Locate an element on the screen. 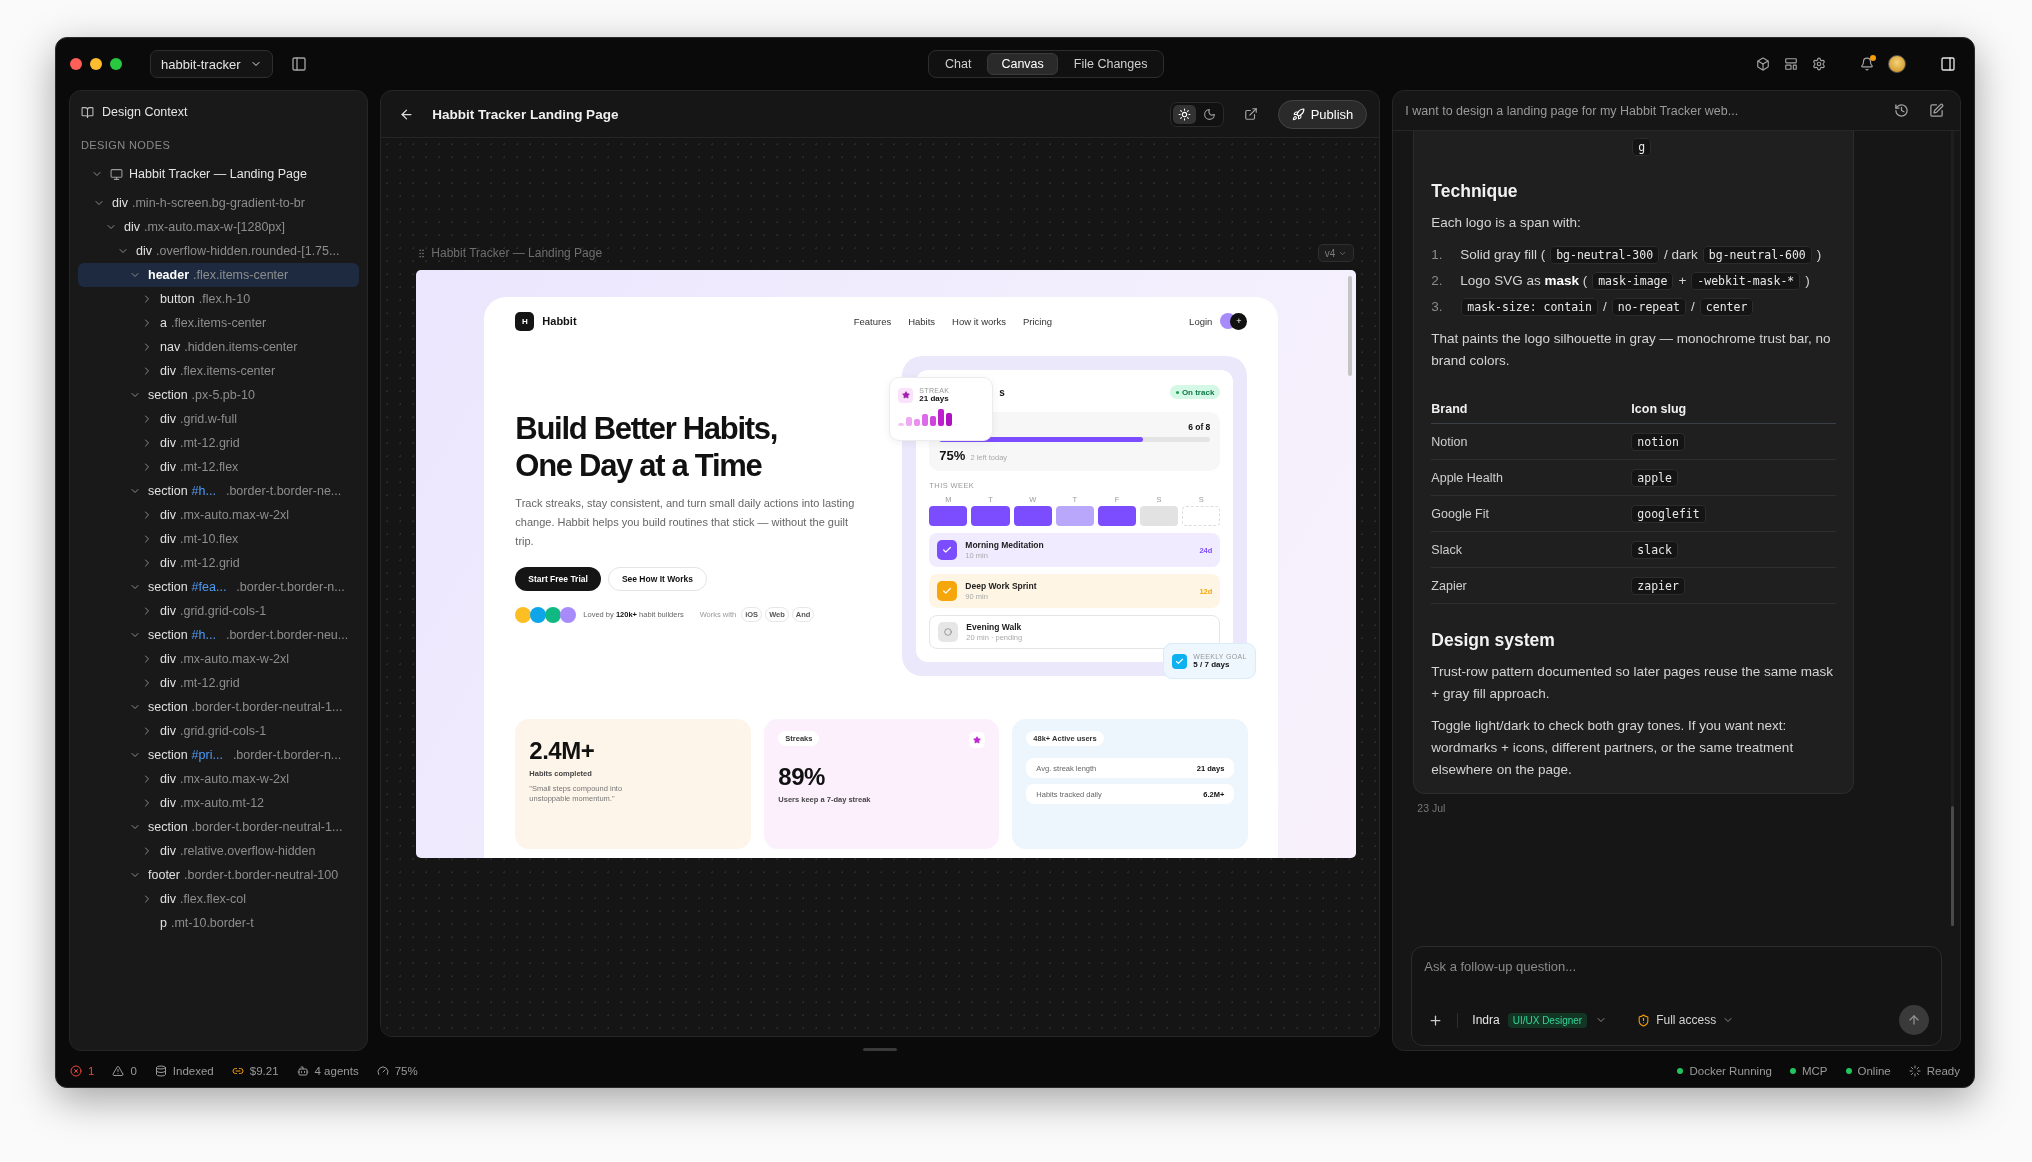 Image resolution: width=2032 pixels, height=1162 pixels. role-badge: UI/UX Designer is located at coordinates (1547, 1020).